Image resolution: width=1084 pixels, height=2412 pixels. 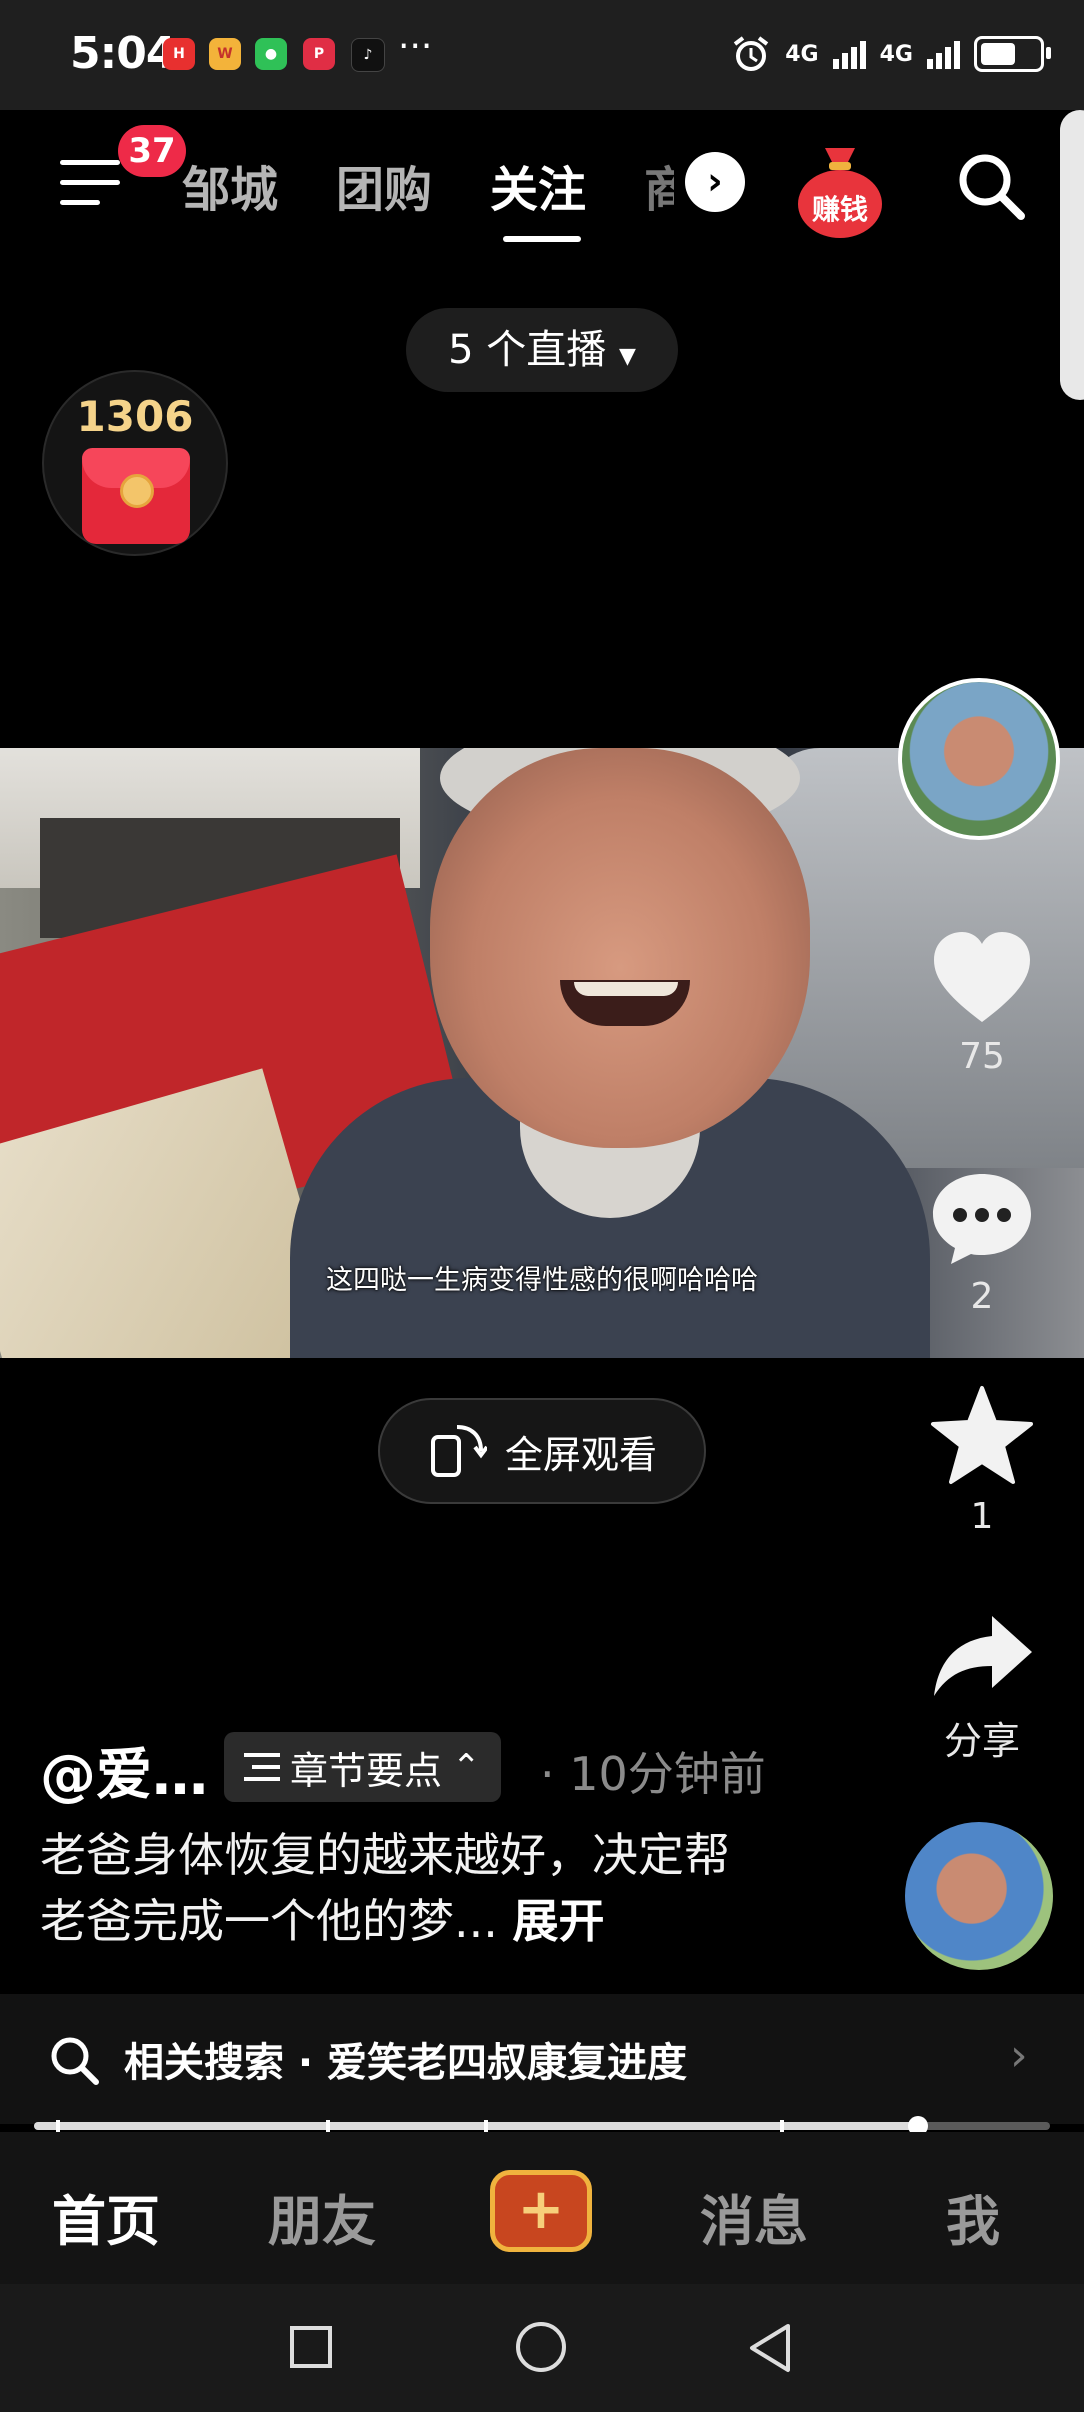 I want to click on favorite-count: 1, so click(x=982, y=1516).